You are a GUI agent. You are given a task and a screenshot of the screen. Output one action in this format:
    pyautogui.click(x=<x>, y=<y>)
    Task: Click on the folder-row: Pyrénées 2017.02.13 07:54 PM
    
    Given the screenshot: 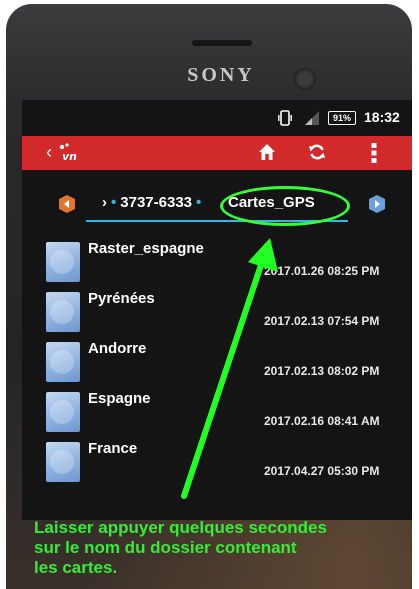 What is the action you would take?
    pyautogui.click(x=217, y=315)
    